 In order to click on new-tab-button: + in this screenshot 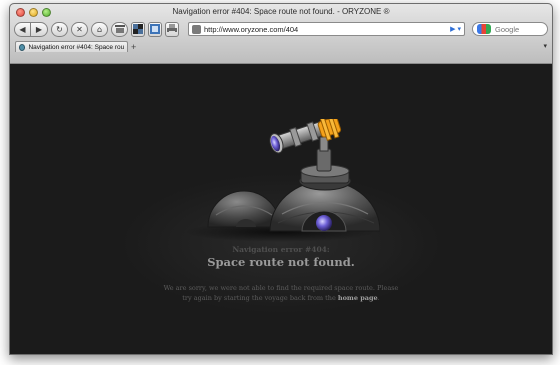, I will do `click(133, 47)`.